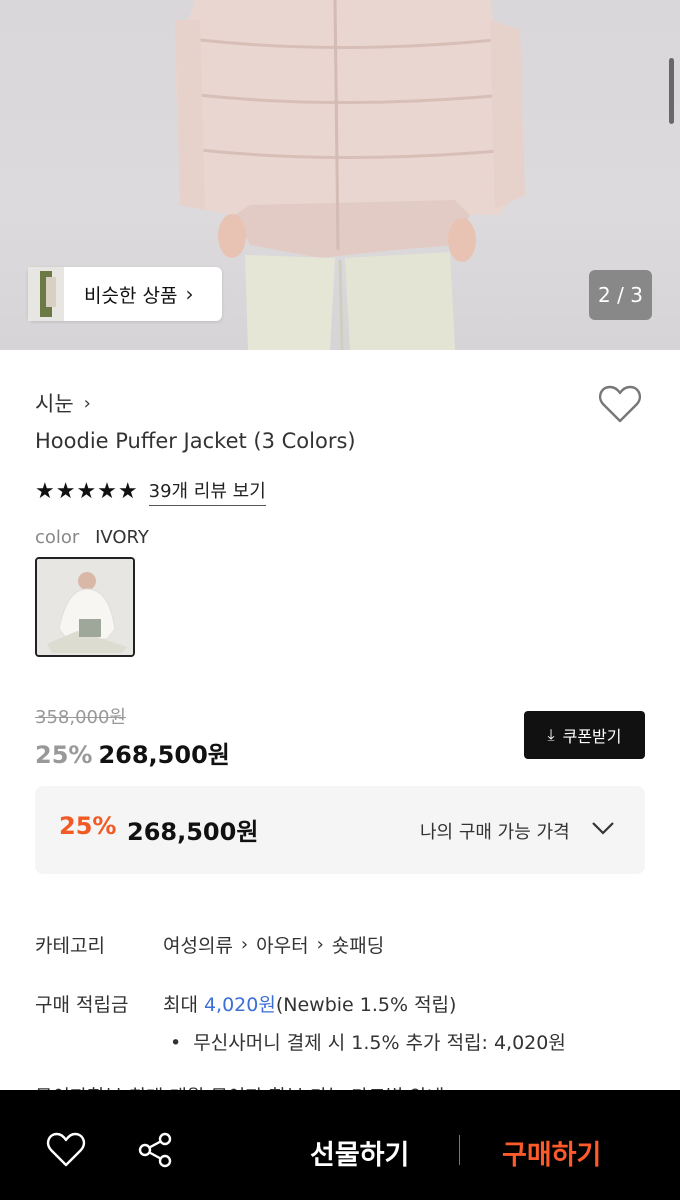  Describe the element at coordinates (551, 734) in the screenshot. I see `download-icon: ⤓` at that location.